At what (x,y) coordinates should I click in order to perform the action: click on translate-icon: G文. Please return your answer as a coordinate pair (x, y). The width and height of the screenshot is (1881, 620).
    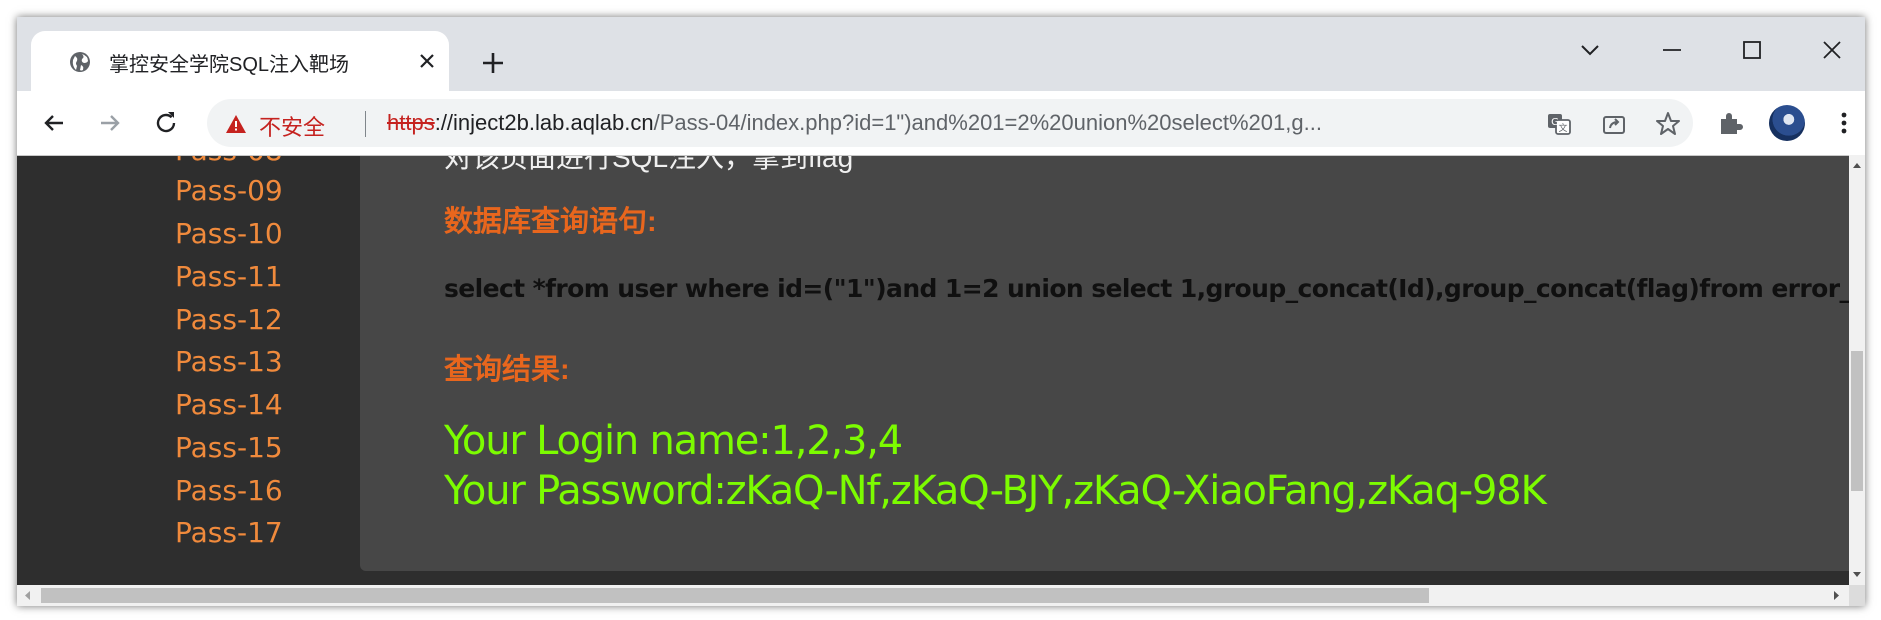
    Looking at the image, I should click on (1559, 124).